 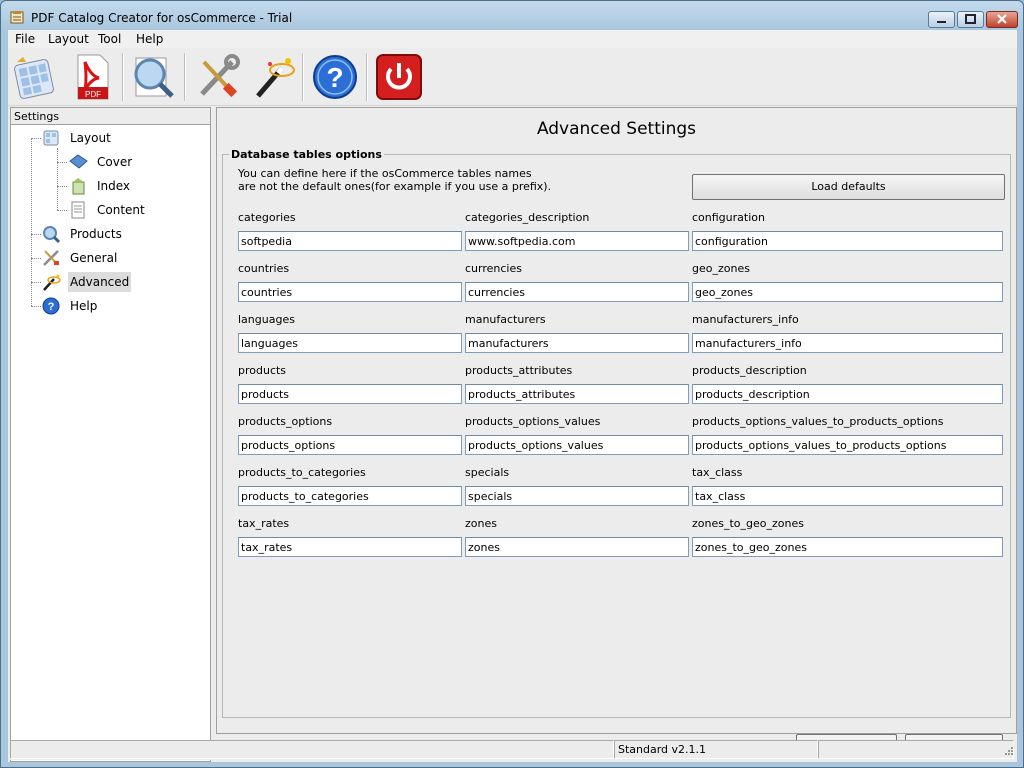 I want to click on menu-bar: File Layout Tool Help, so click(x=512, y=39).